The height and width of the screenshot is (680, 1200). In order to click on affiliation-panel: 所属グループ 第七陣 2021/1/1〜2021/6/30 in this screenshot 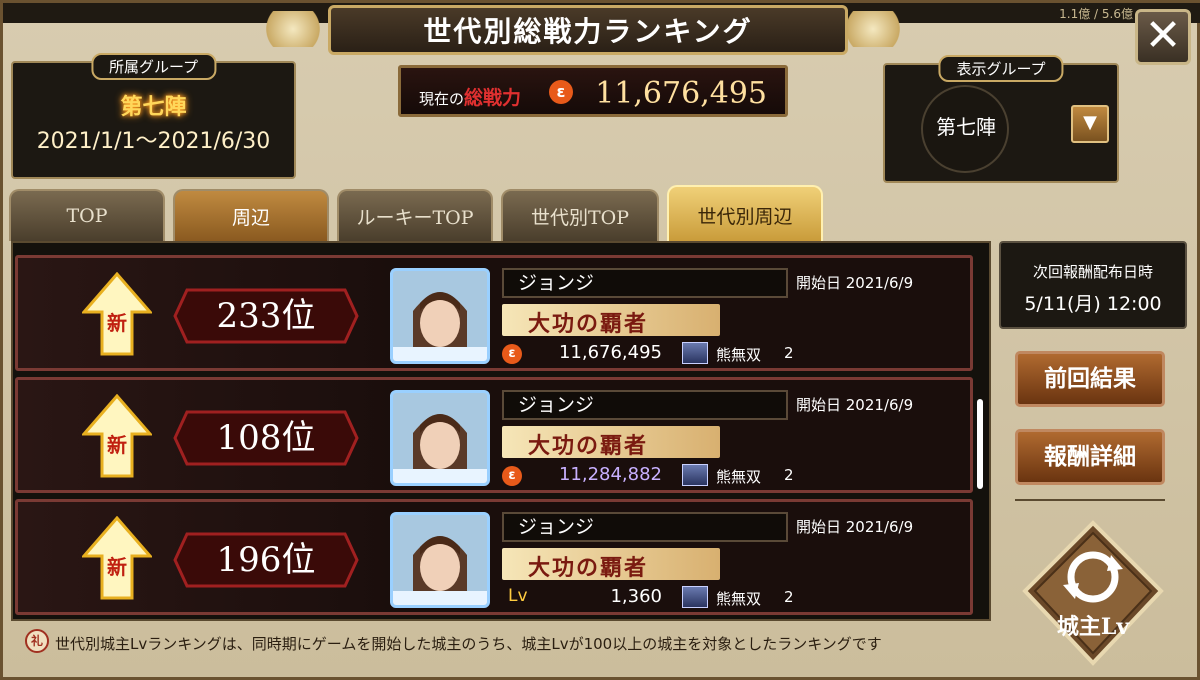, I will do `click(153, 116)`.